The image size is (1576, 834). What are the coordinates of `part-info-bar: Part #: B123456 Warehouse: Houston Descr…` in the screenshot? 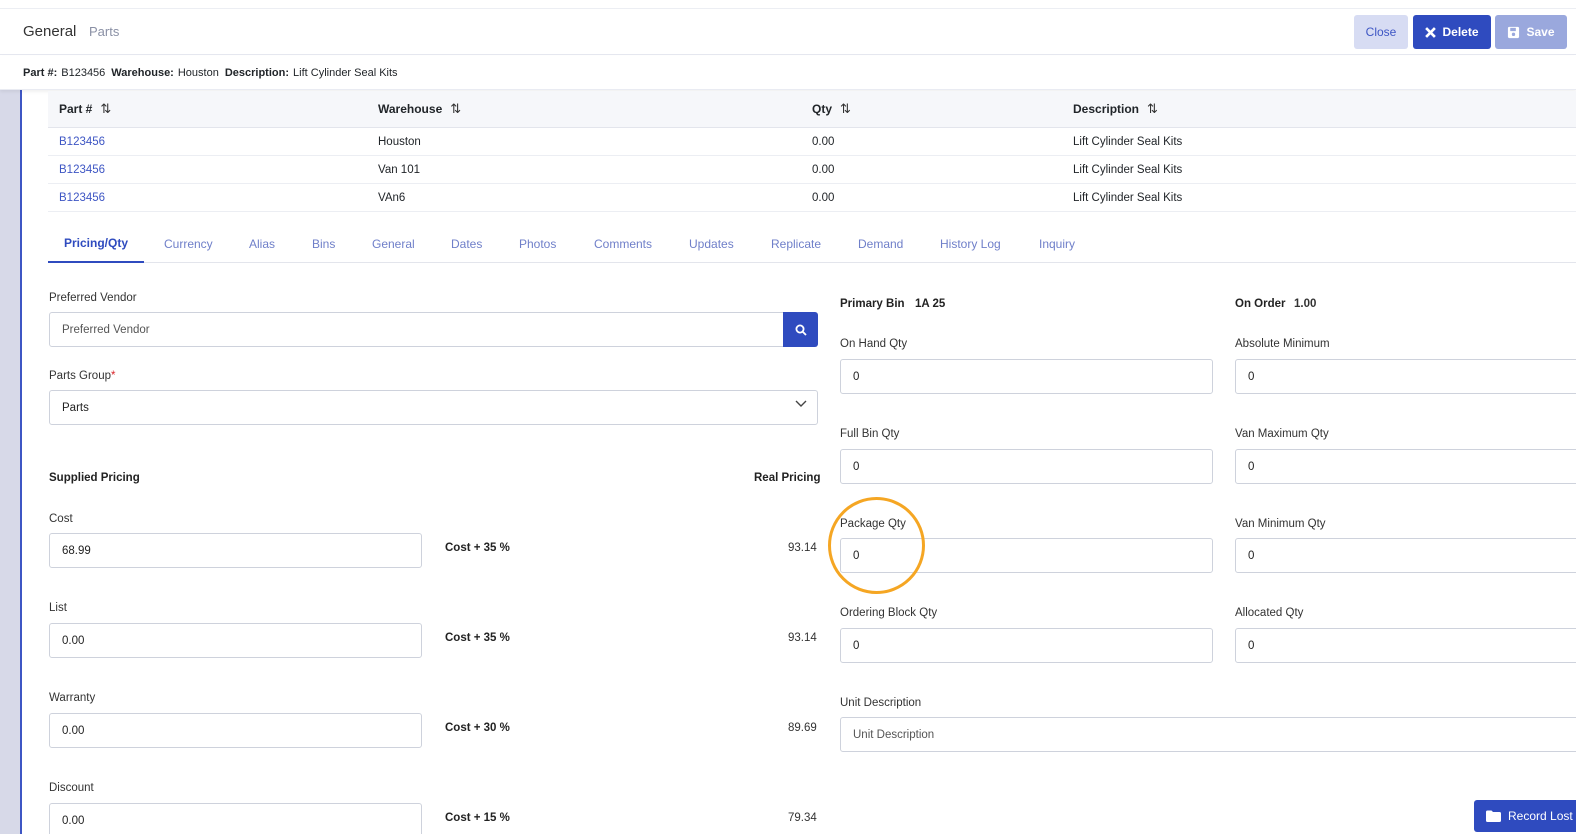 It's located at (788, 73).